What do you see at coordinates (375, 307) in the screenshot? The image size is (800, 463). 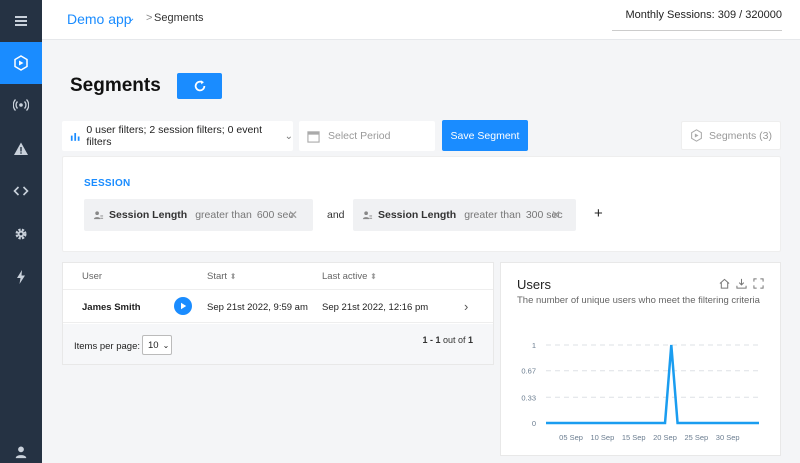 I see `session-last-active: Sep 21st 2022, 12:16 pm` at bounding box center [375, 307].